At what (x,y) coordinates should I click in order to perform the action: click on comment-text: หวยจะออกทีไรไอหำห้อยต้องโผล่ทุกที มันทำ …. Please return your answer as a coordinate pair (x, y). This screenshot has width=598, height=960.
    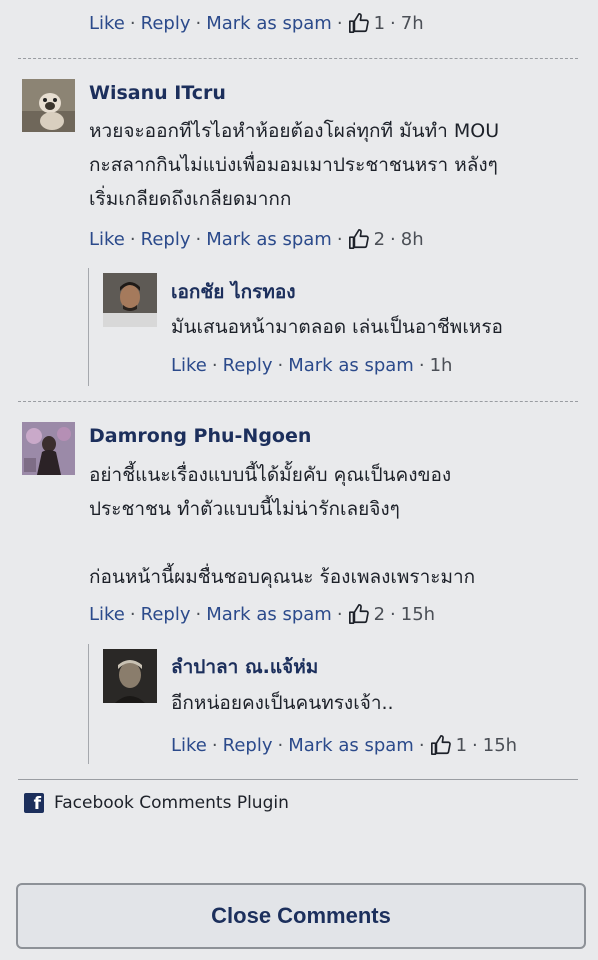
    Looking at the image, I should click on (294, 165).